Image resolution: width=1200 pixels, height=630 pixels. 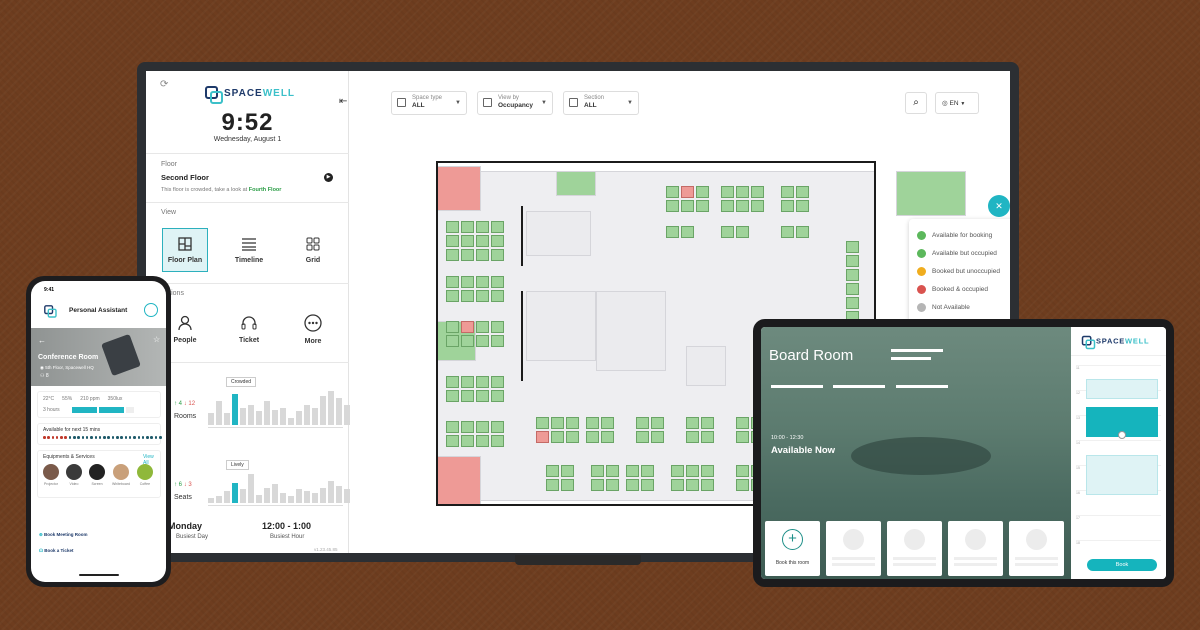 What do you see at coordinates (916, 103) in the screenshot?
I see `search-button: ⌕` at bounding box center [916, 103].